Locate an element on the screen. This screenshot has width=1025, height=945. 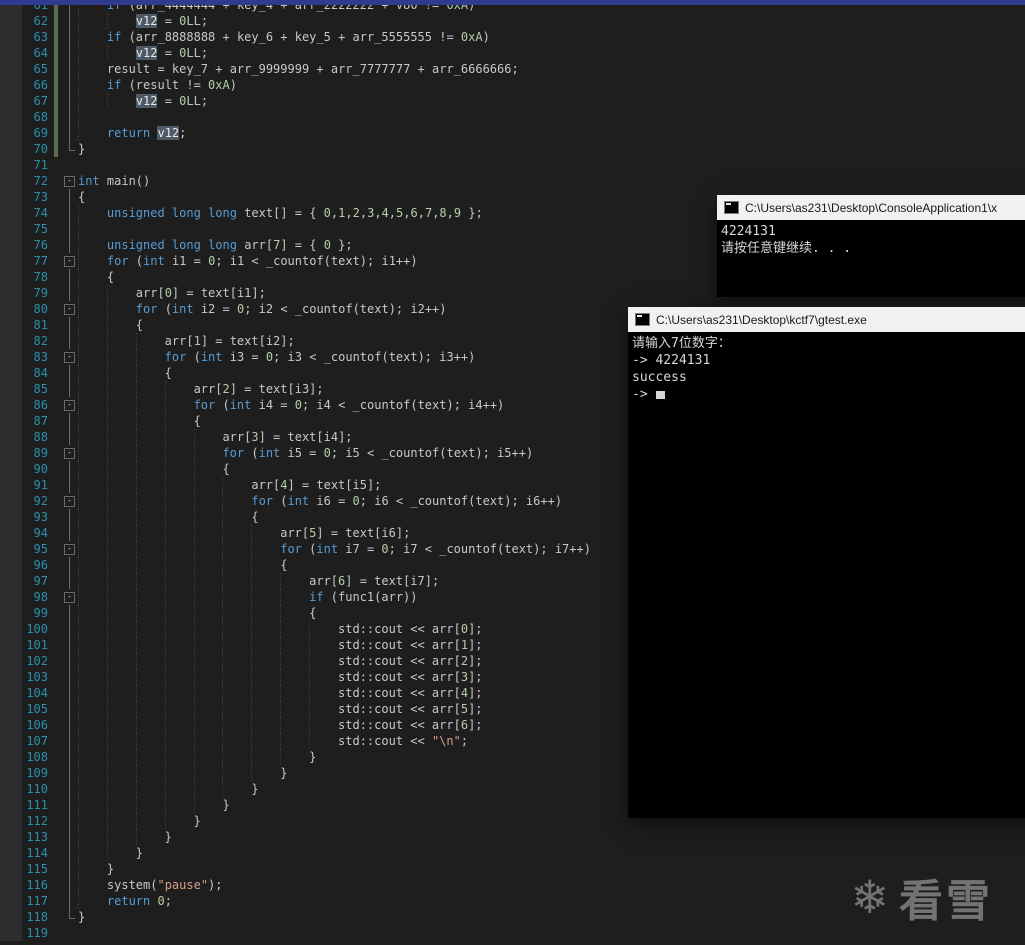
line-number: 110 is located at coordinates (37, 789).